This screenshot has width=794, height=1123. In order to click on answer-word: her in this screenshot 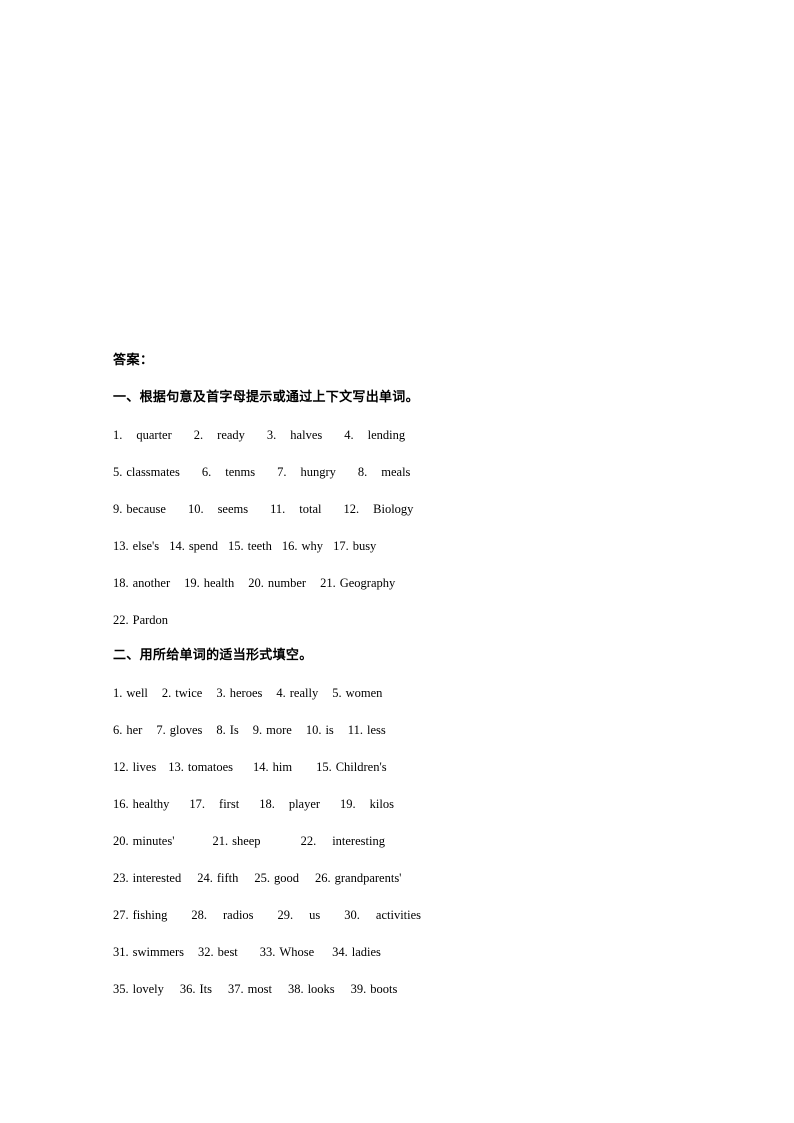, I will do `click(134, 730)`.